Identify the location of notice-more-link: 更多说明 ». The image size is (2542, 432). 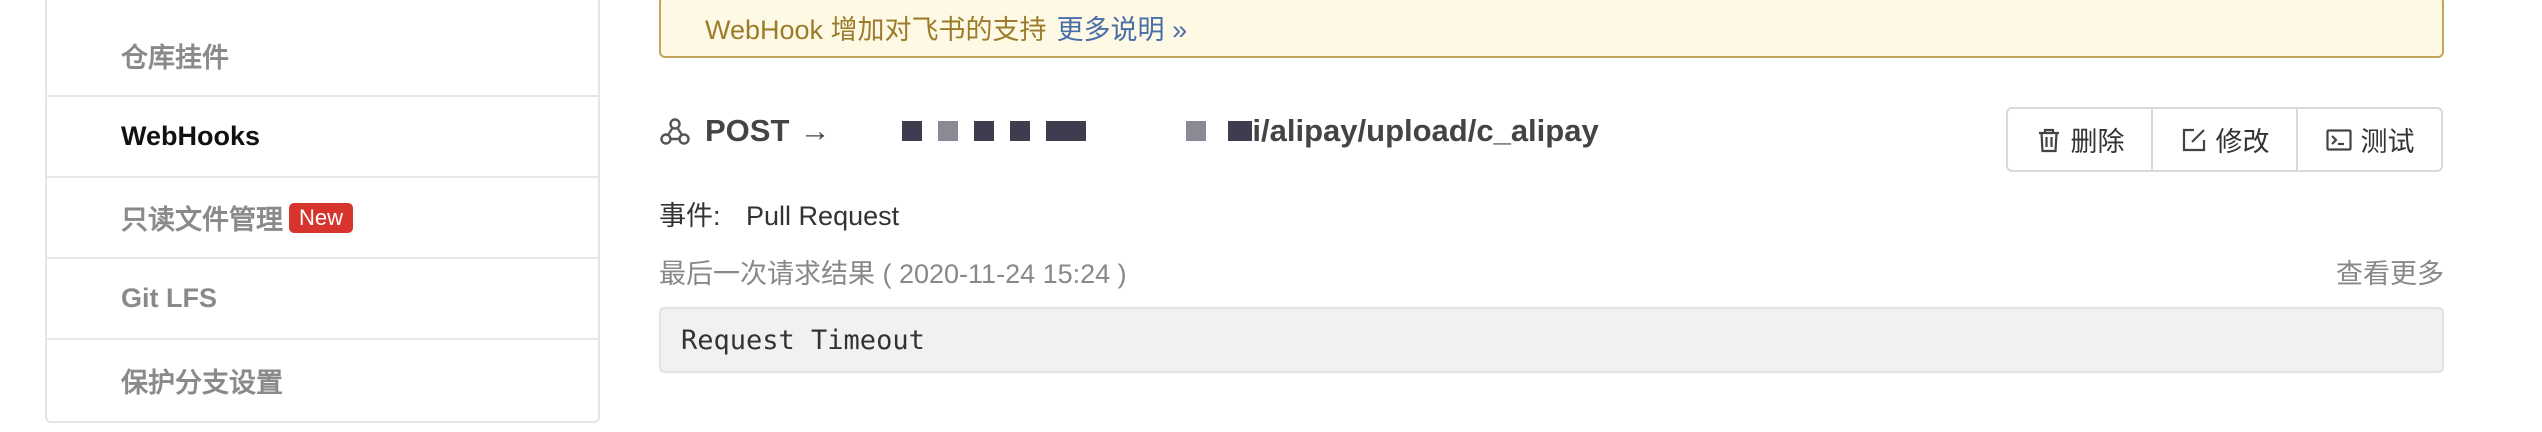
(1122, 27).